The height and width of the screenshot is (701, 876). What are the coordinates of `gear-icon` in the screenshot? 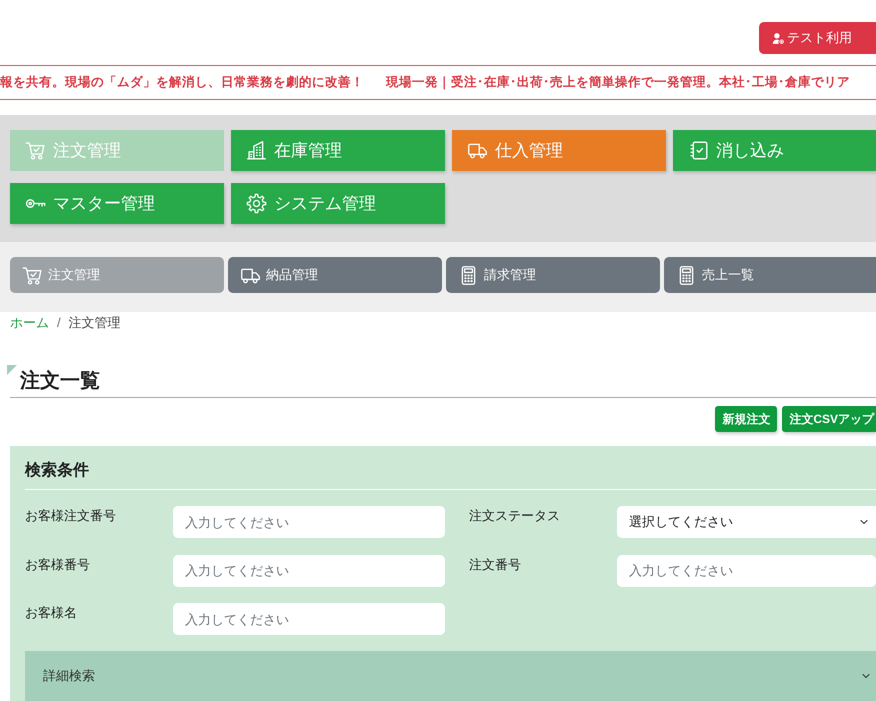 It's located at (256, 203).